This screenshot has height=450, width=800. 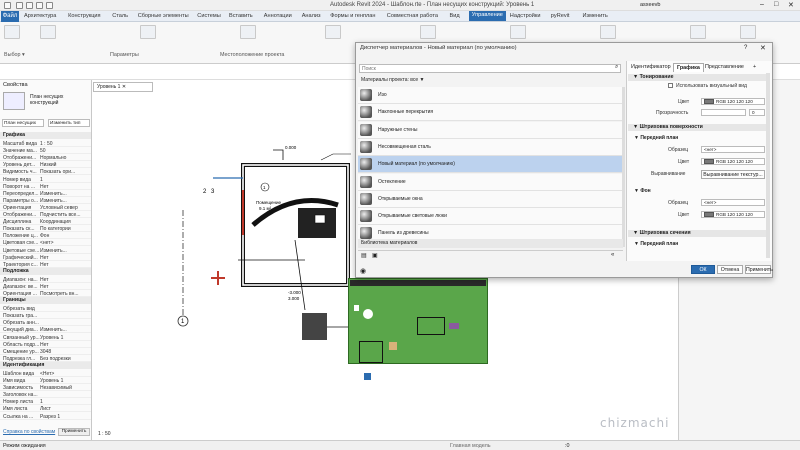 I want to click on select-by-id-icon, so click(x=608, y=32).